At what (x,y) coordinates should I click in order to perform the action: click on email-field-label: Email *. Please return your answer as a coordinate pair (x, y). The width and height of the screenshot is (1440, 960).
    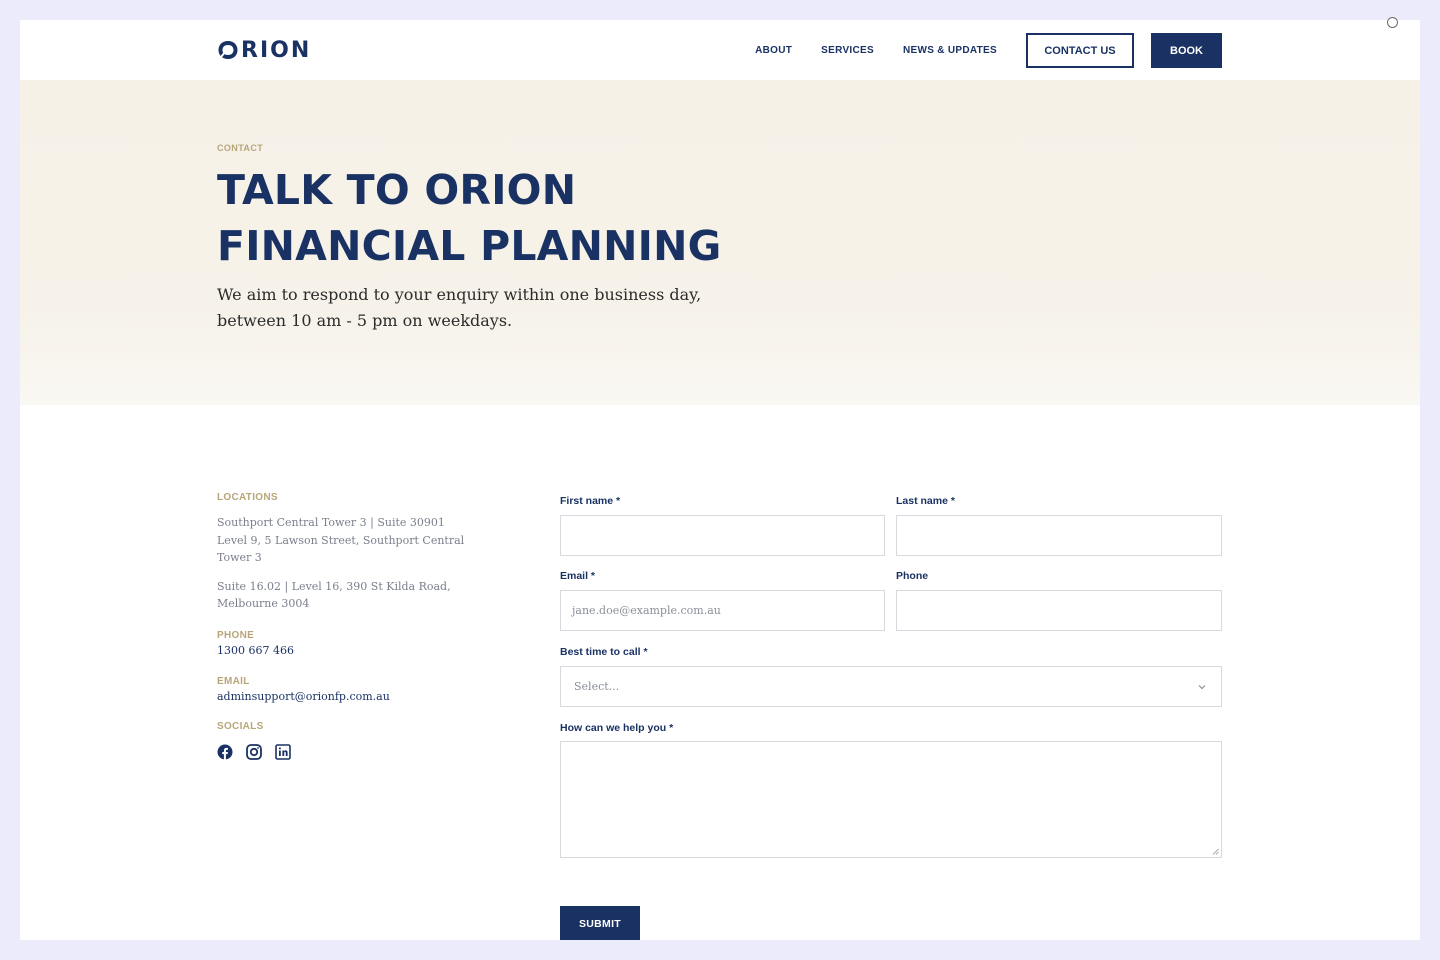
    Looking at the image, I should click on (578, 576).